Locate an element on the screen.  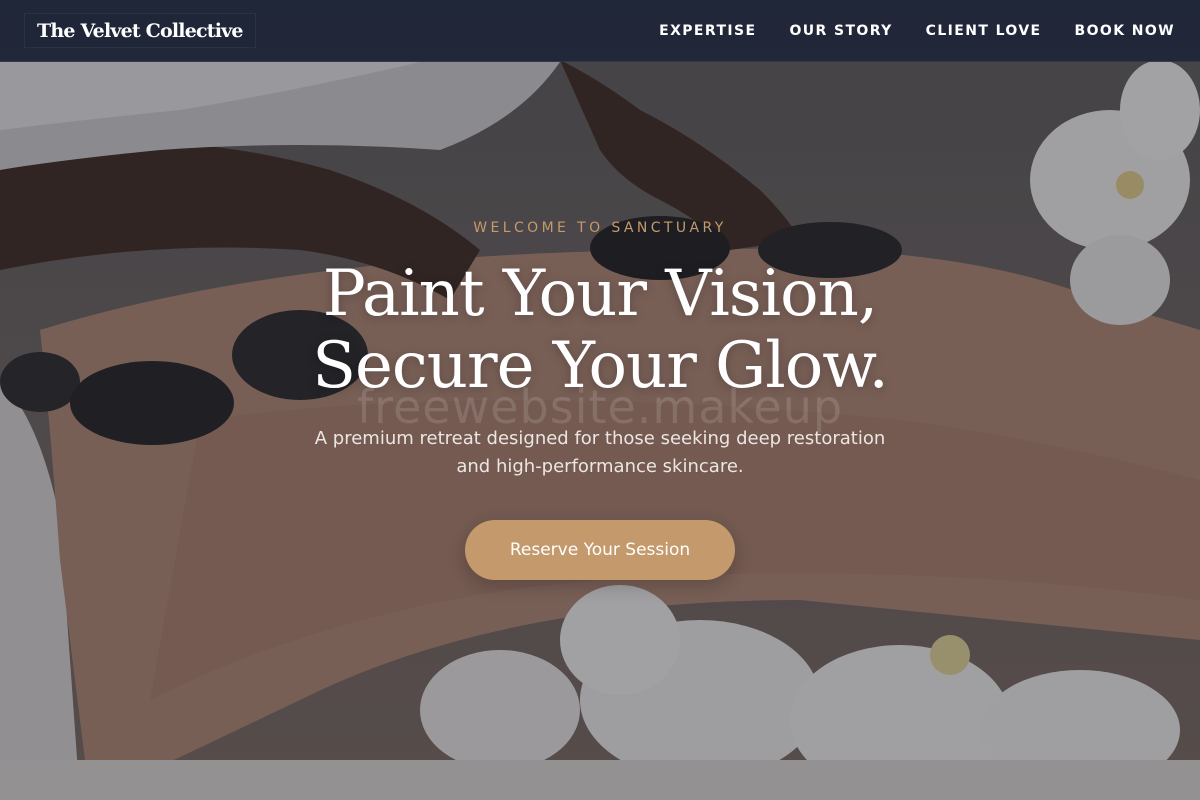
hero-headline-line-1: Paint Your Vision, is located at coordinates (600, 294).